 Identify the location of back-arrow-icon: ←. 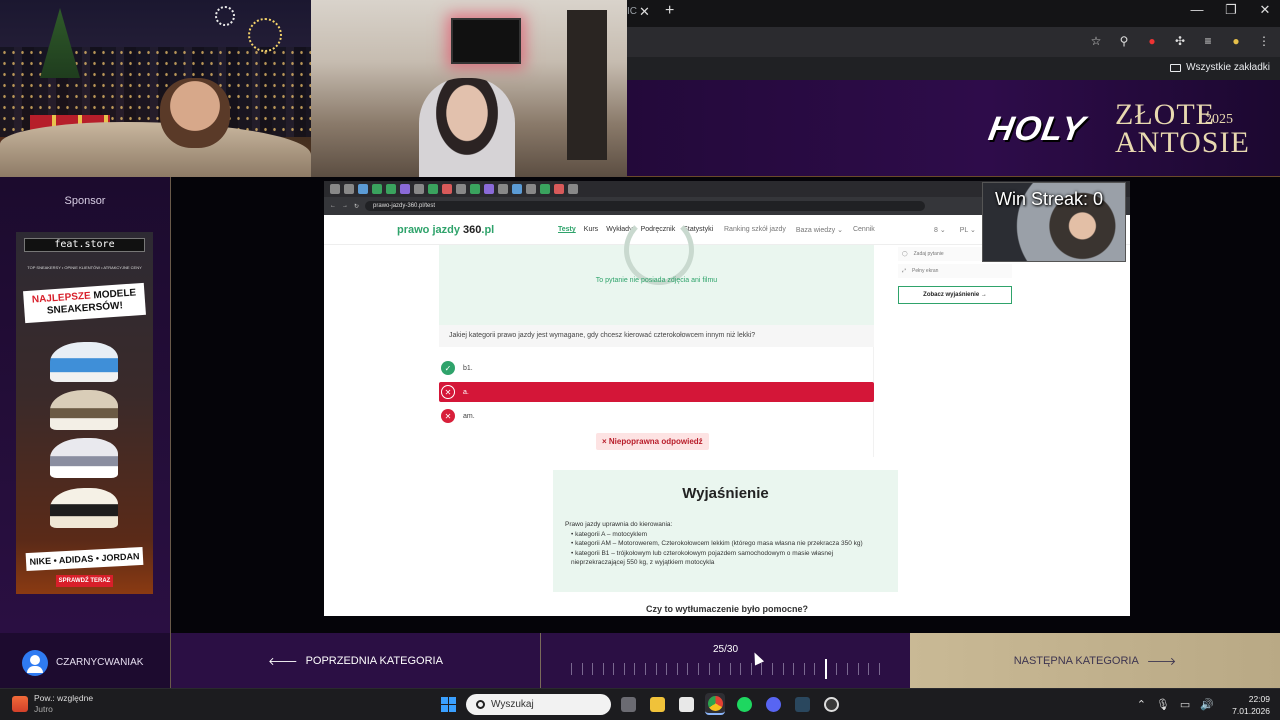
(333, 206).